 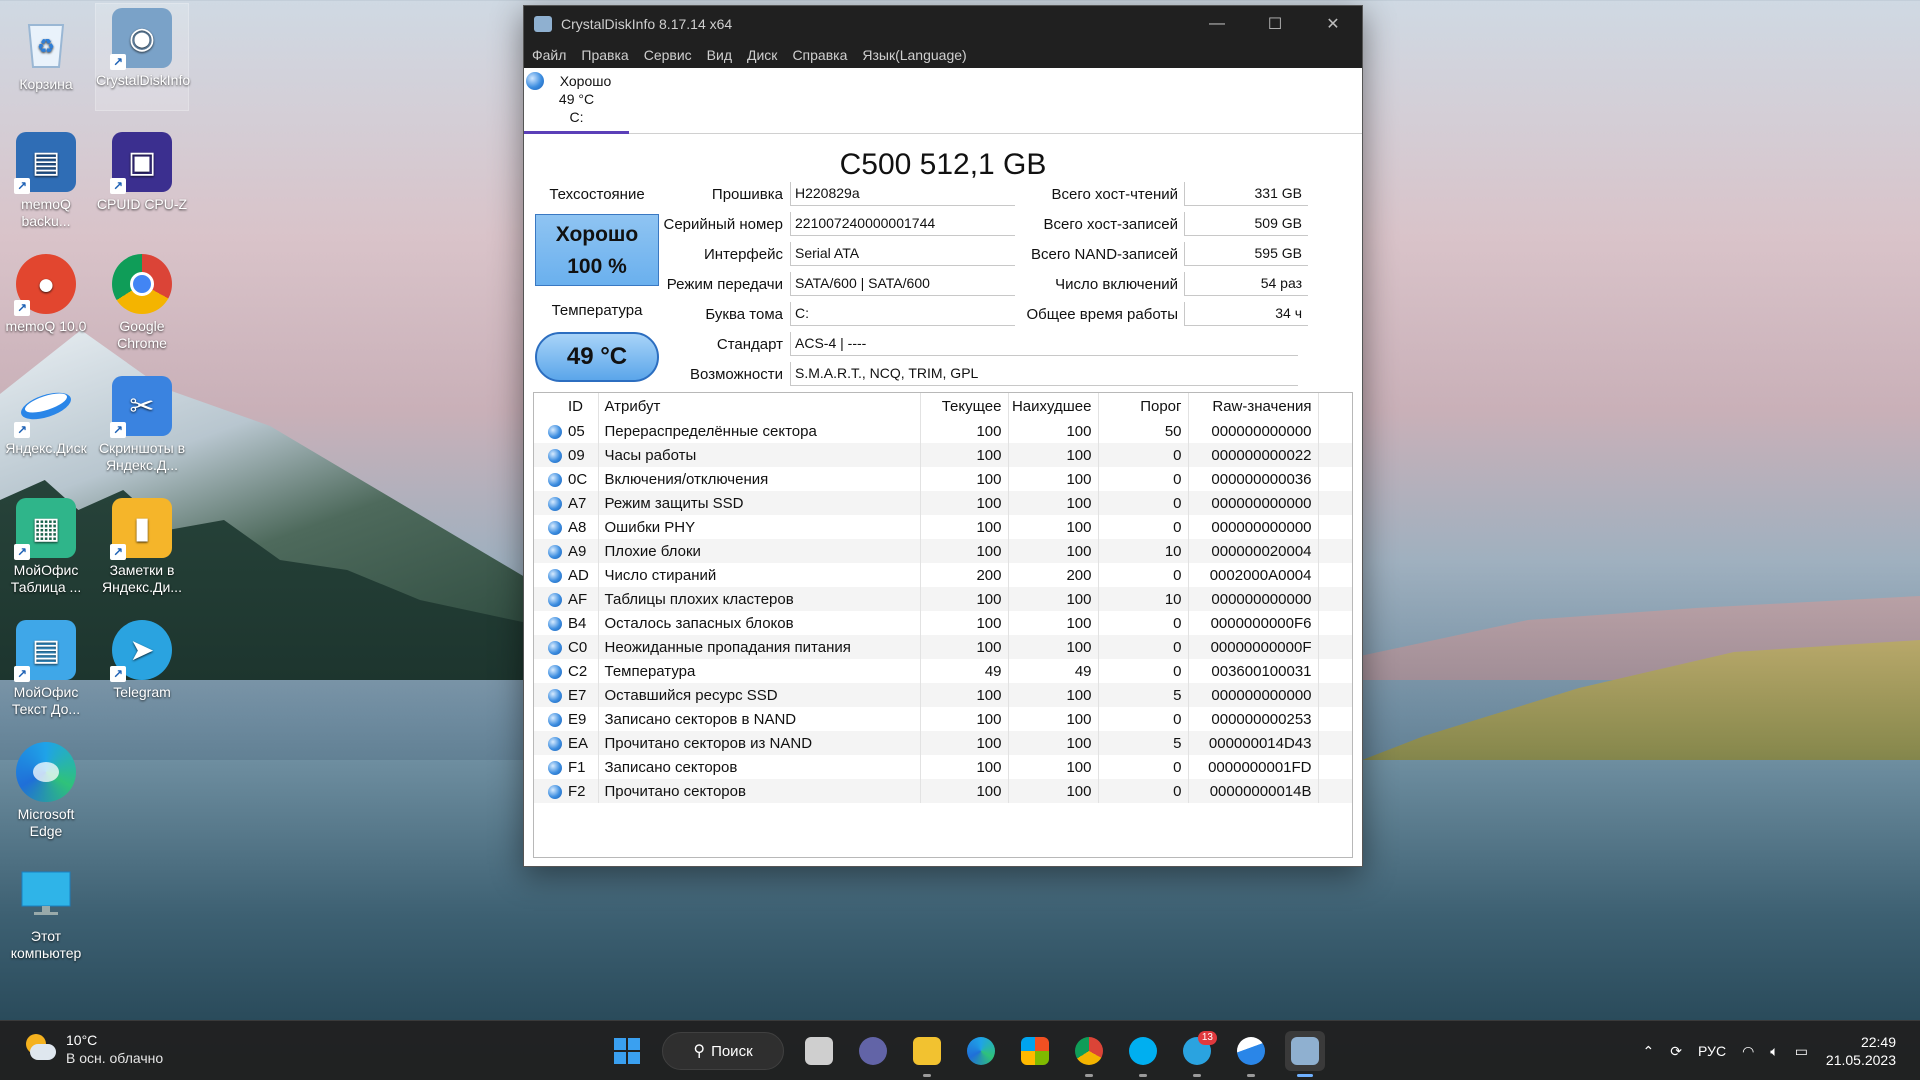 I want to click on store-button, so click(x=1035, y=1051).